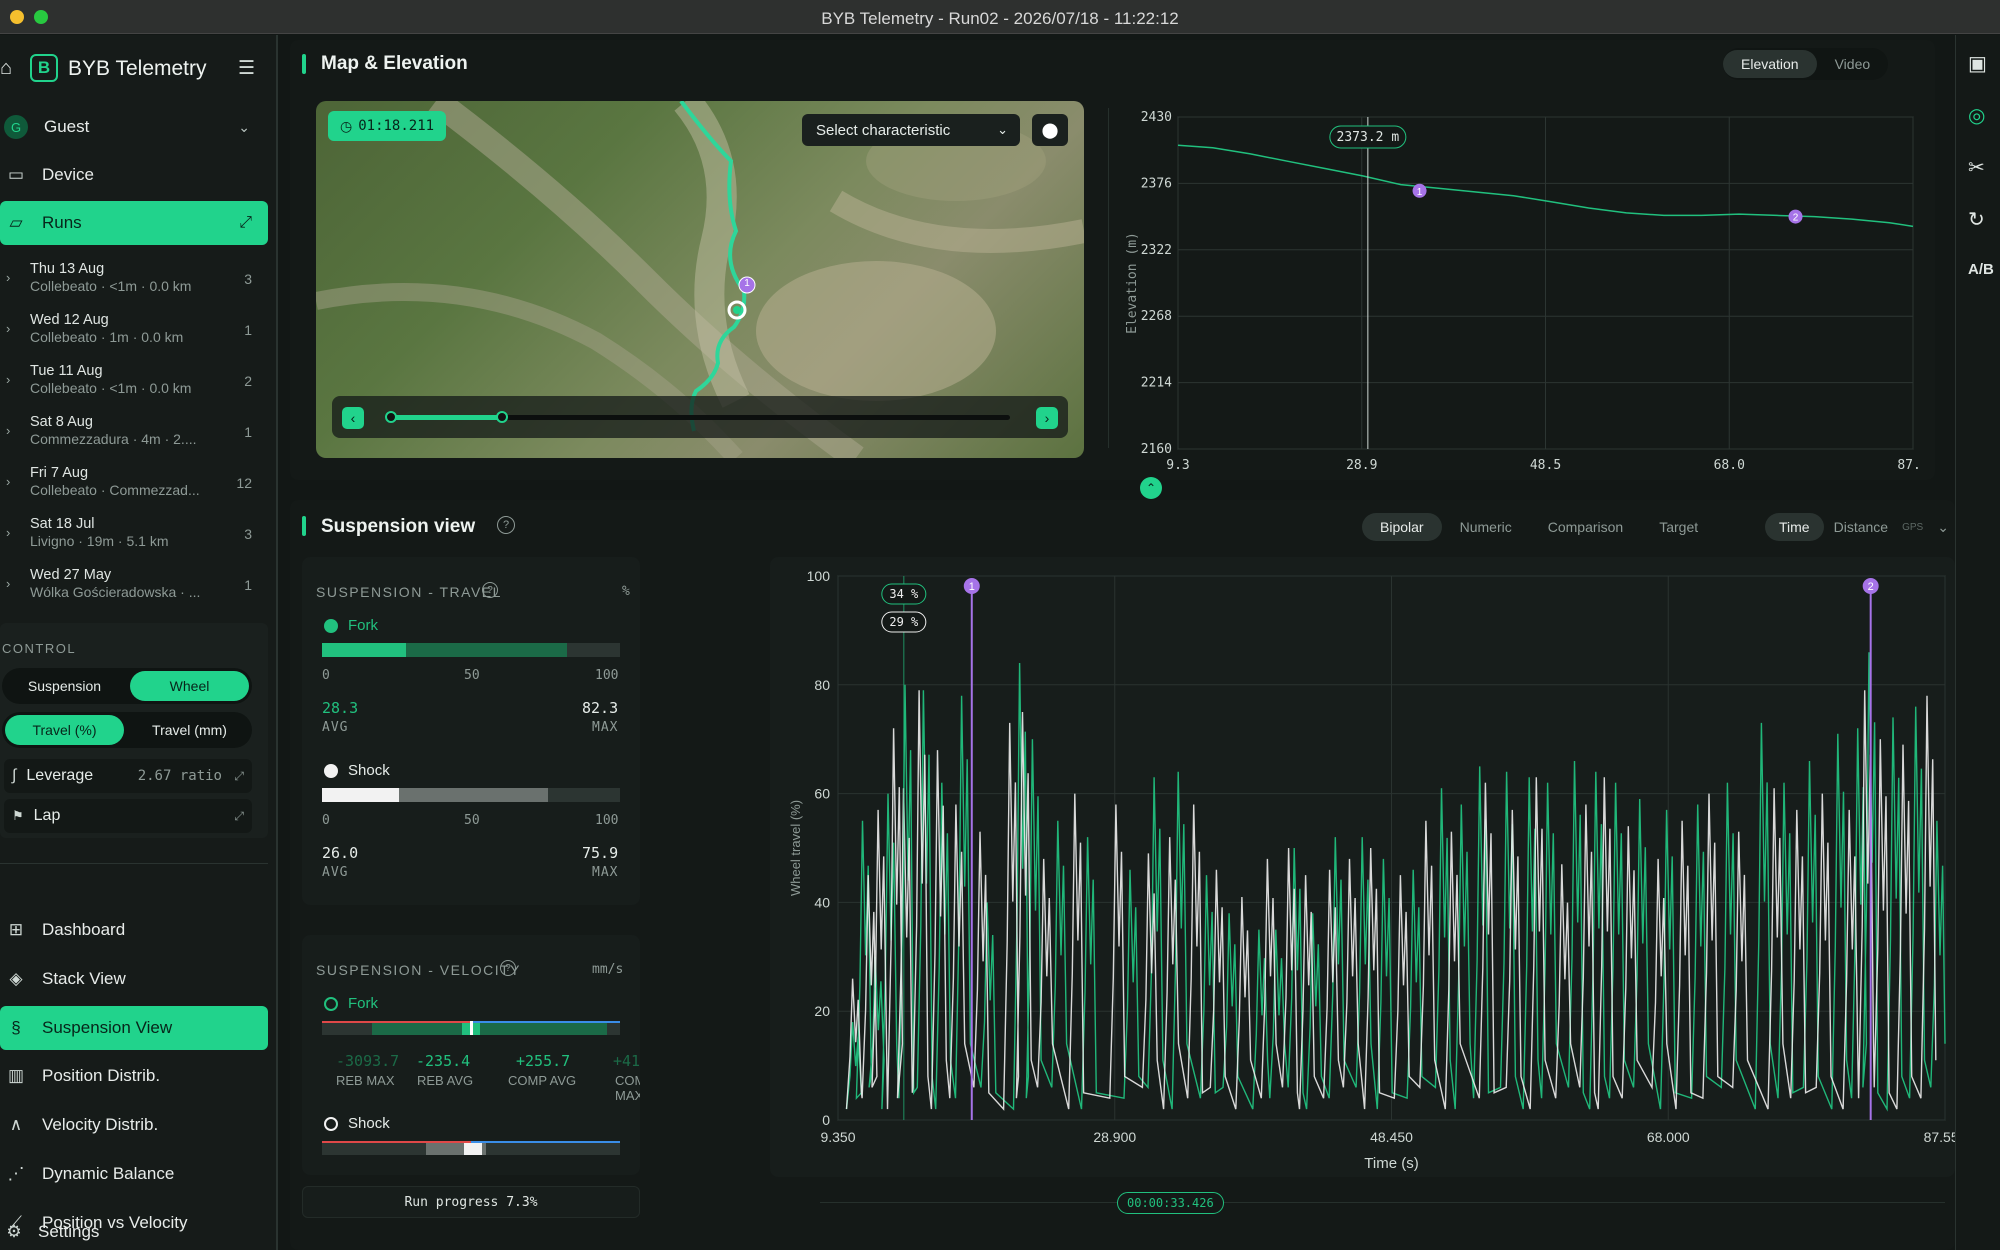 Image resolution: width=2000 pixels, height=1250 pixels. What do you see at coordinates (1861, 527) in the screenshot?
I see `tab-distance: Distance` at bounding box center [1861, 527].